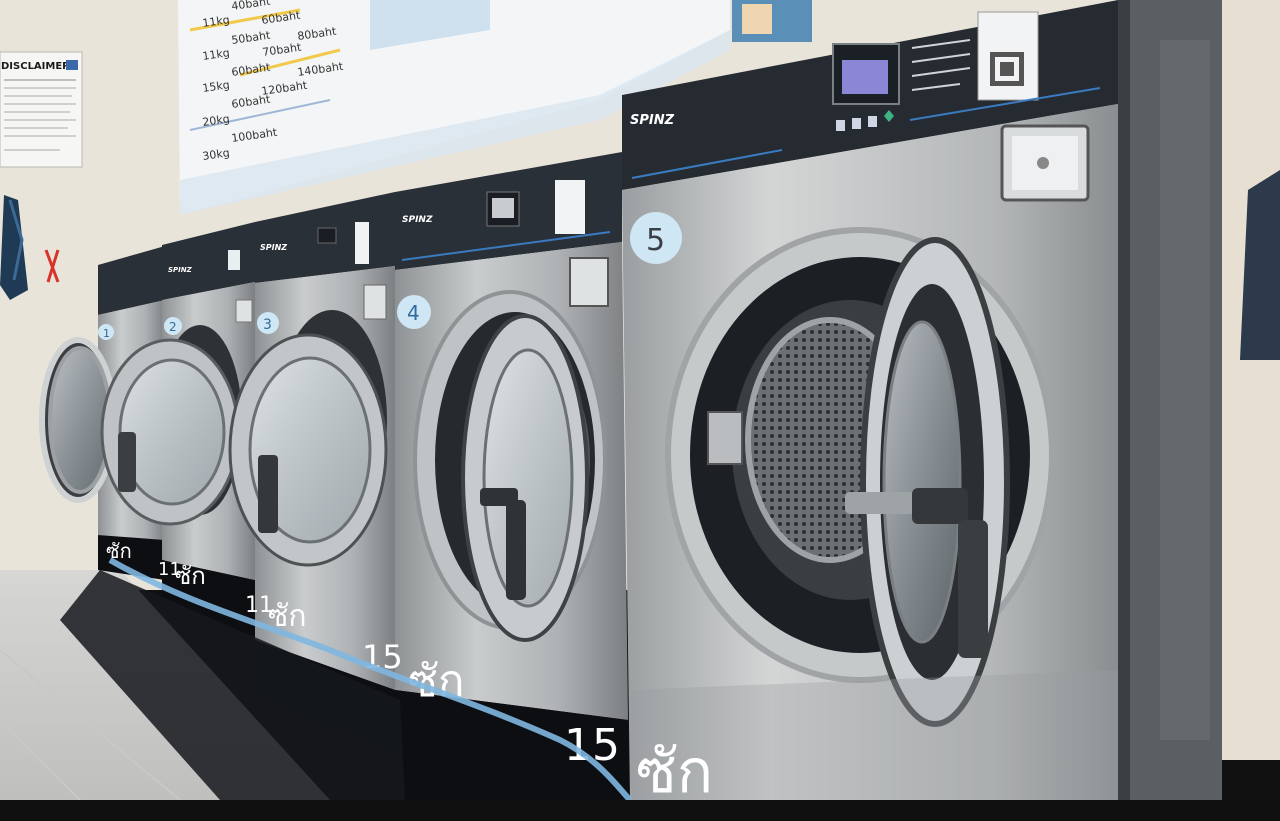  What do you see at coordinates (940, 506) in the screenshot?
I see `washer-5-door-handle` at bounding box center [940, 506].